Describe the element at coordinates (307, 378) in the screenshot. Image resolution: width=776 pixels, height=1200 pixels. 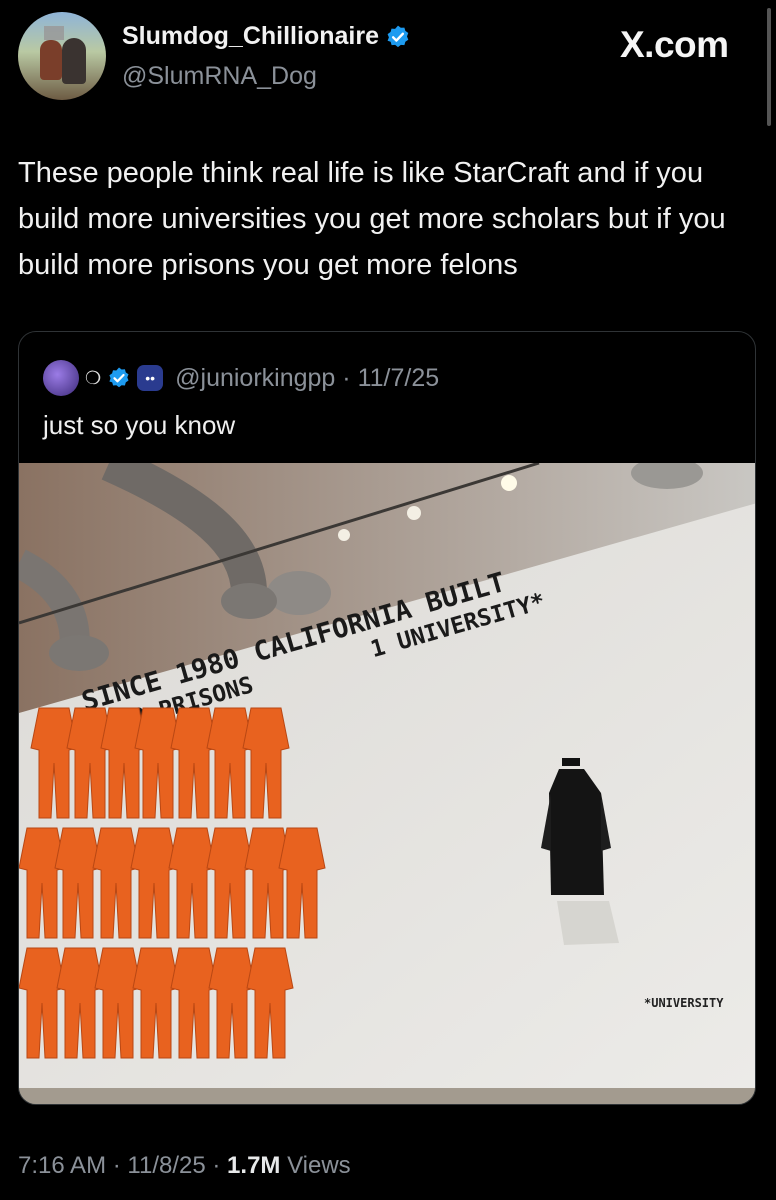
I see `quoted-handle: @juniorkingpp · 11/7/25` at that location.